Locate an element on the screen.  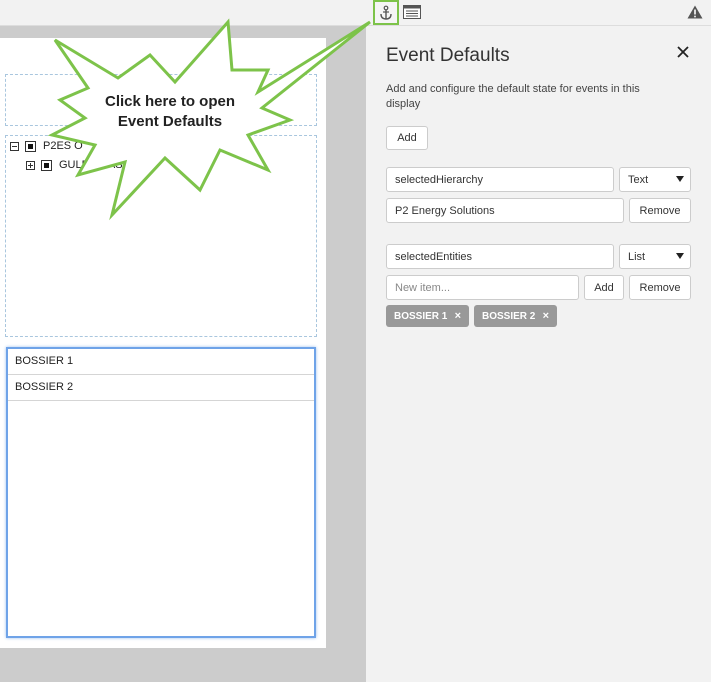
event-type-value: List is located at coordinates (637, 256).